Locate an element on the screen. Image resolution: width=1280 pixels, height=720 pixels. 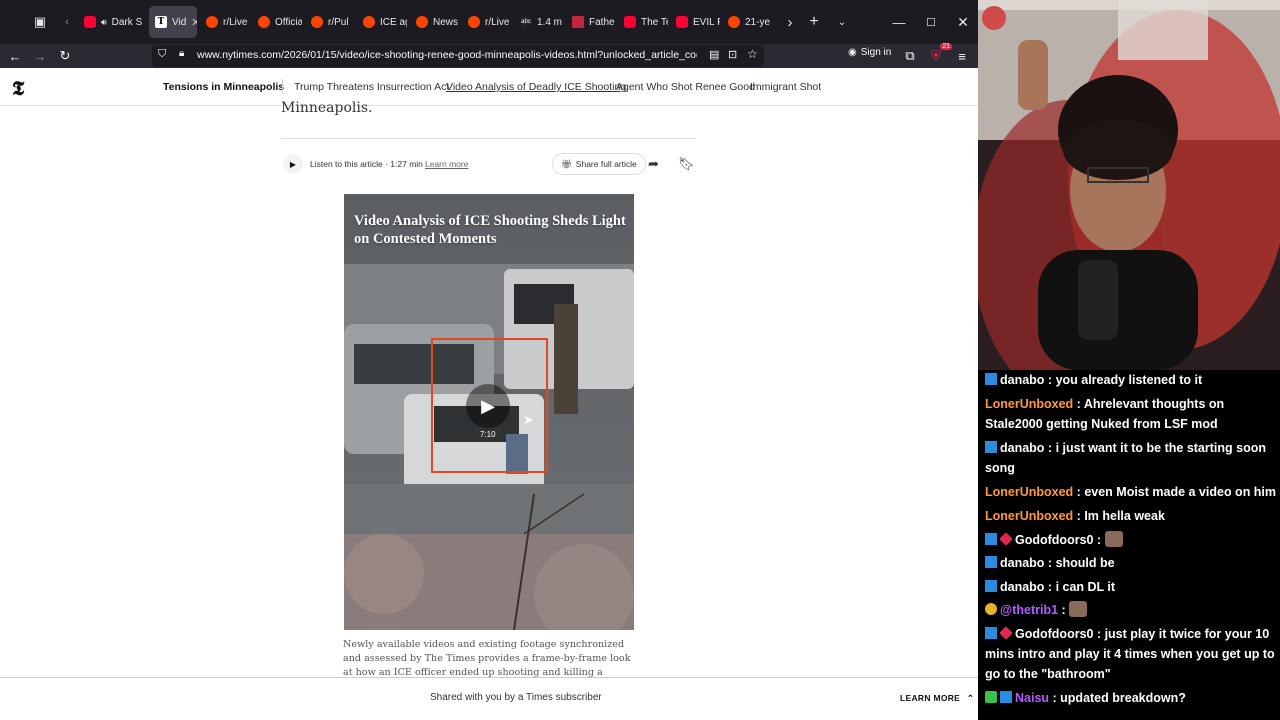
sign-in-button: ◉ Sign in is located at coordinates (869, 52).